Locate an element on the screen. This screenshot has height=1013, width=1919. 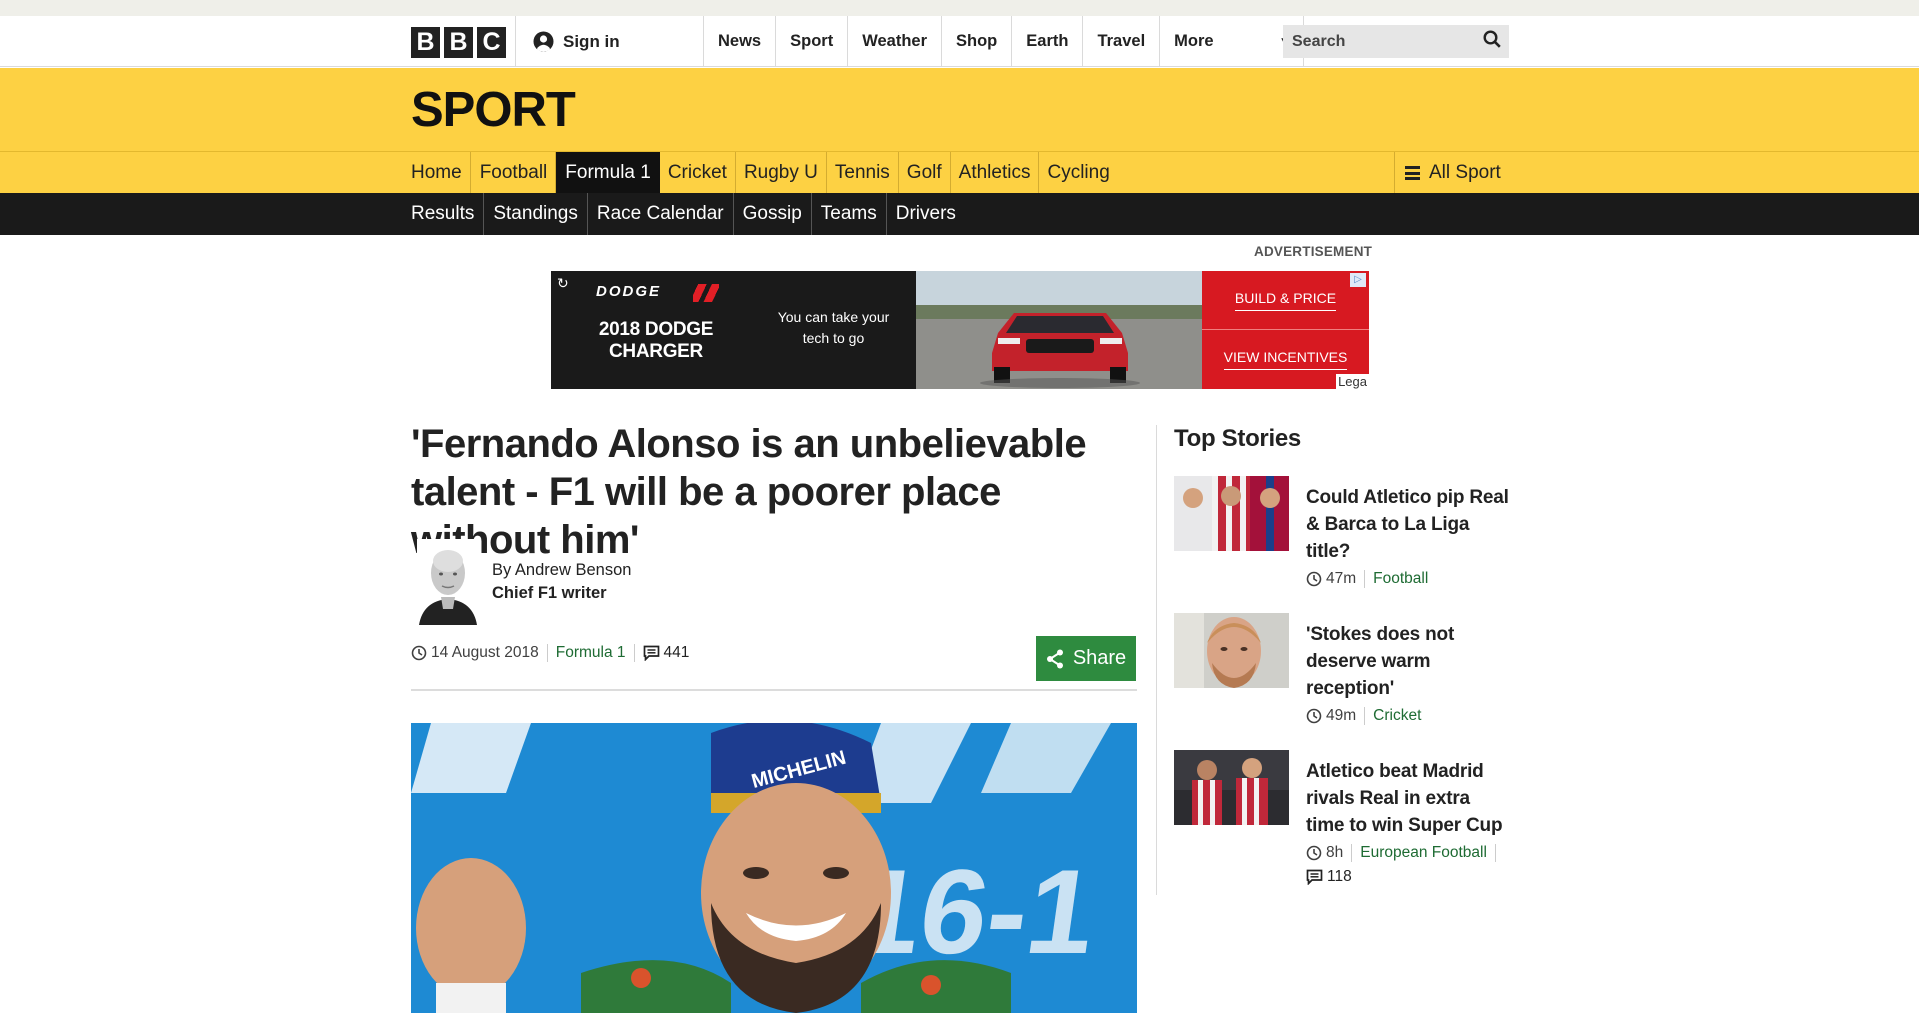
nav-divider is located at coordinates (515, 41).